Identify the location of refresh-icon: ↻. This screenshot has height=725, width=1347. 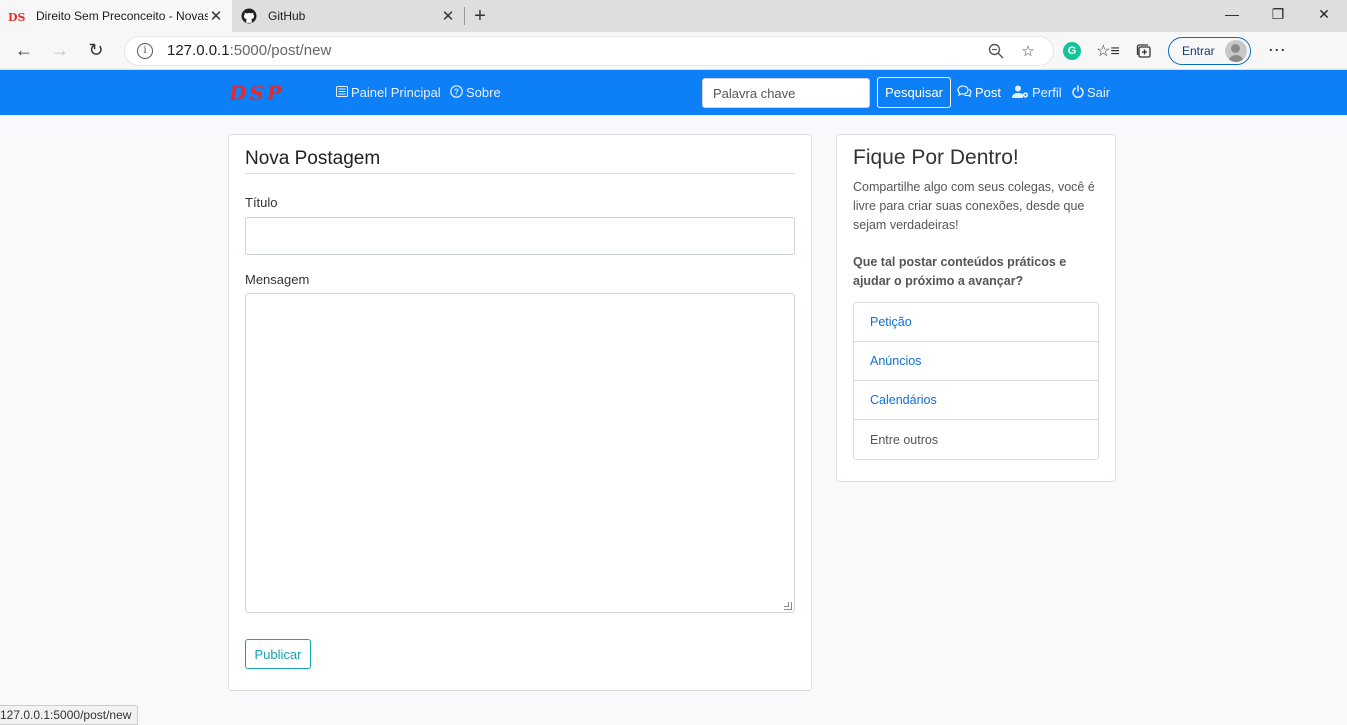
(96, 51).